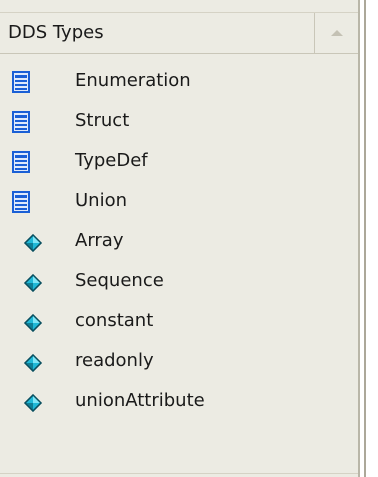 This screenshot has height=477, width=378. I want to click on item-label: readonly, so click(114, 360).